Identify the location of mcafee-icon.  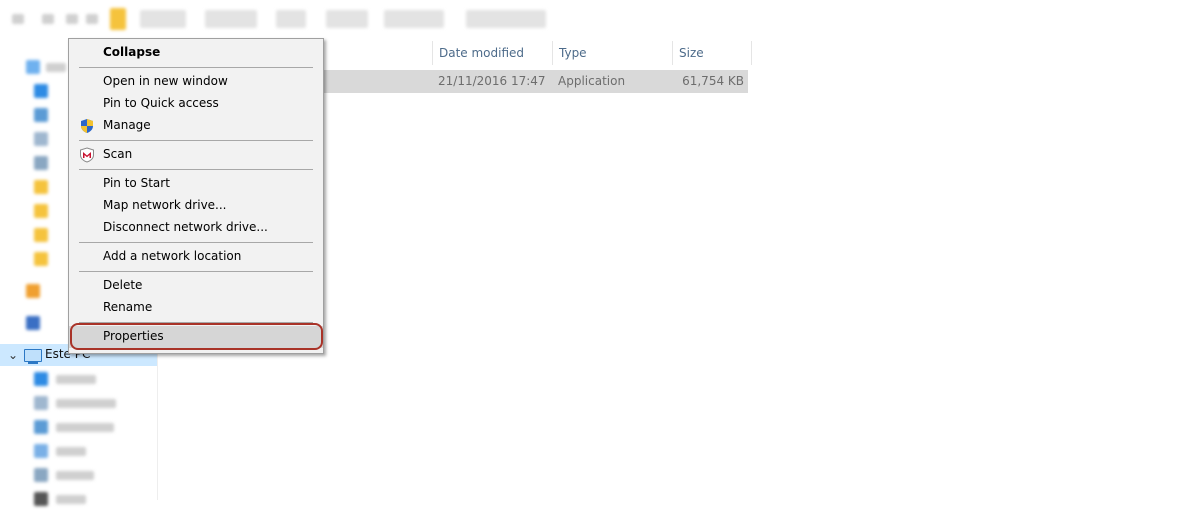
(87, 155).